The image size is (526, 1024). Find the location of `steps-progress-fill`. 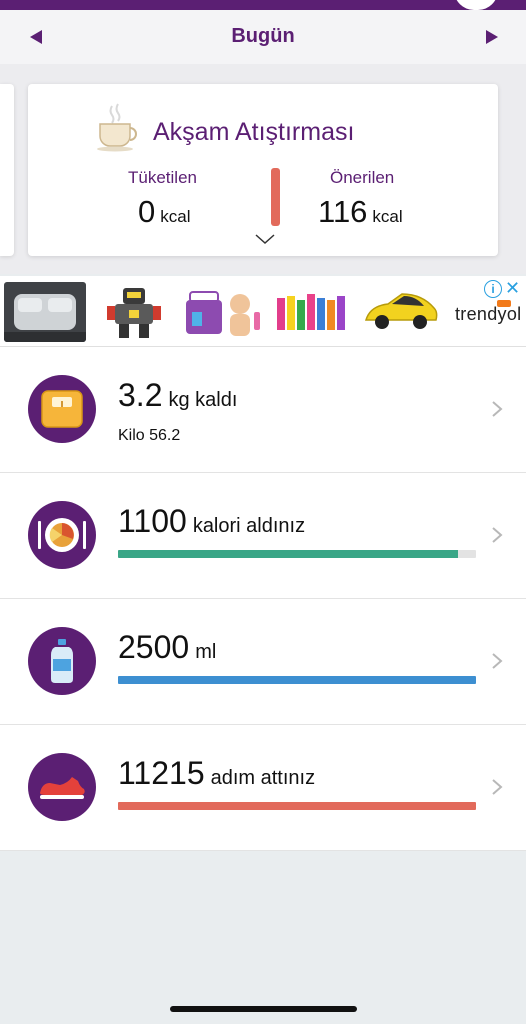

steps-progress-fill is located at coordinates (297, 806).